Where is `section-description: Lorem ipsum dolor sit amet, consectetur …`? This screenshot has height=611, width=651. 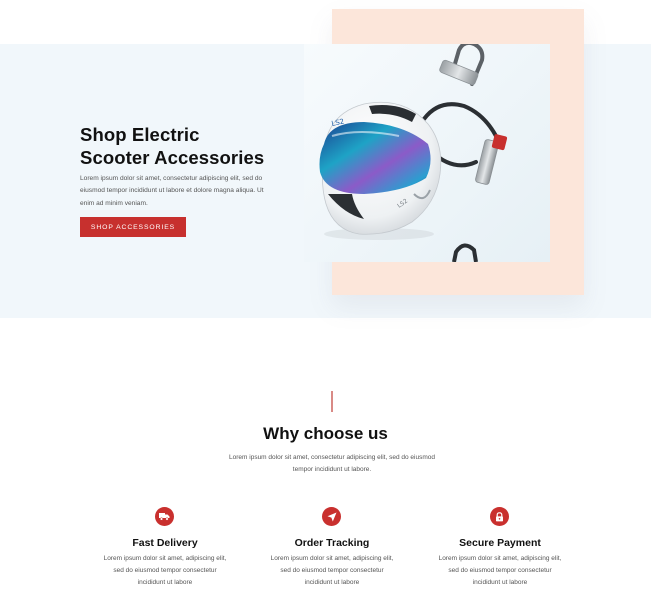 section-description: Lorem ipsum dolor sit amet, consectetur … is located at coordinates (332, 463).